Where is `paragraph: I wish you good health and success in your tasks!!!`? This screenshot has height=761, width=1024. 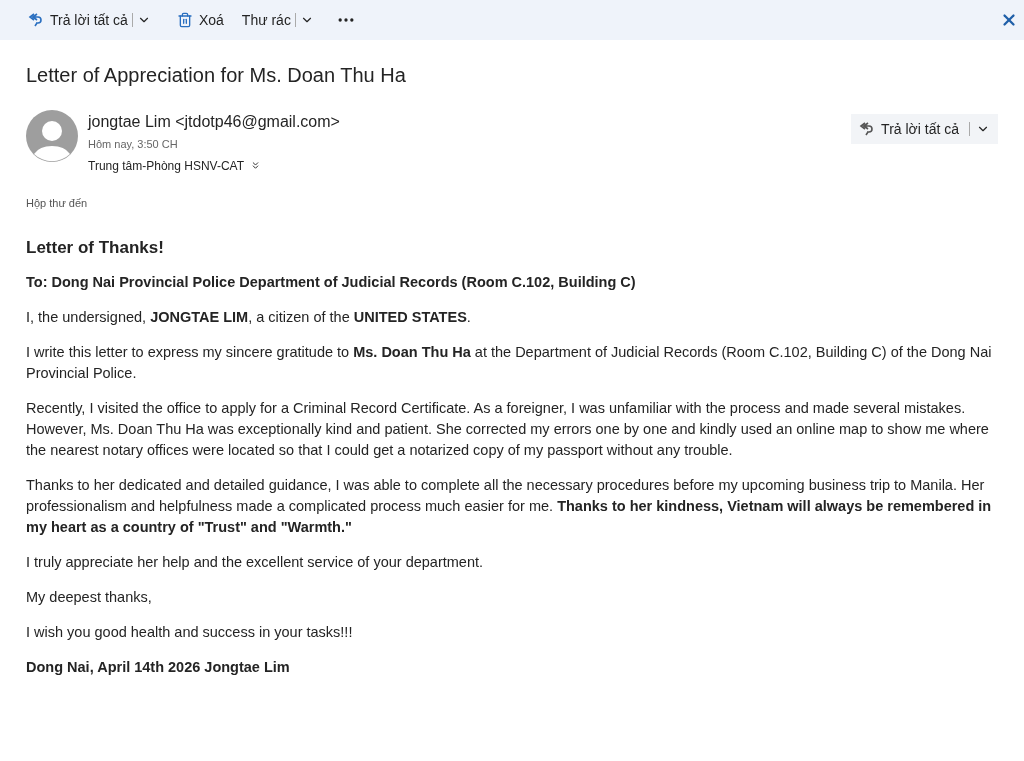 paragraph: I wish you good health and success in your tasks!!! is located at coordinates (190, 632).